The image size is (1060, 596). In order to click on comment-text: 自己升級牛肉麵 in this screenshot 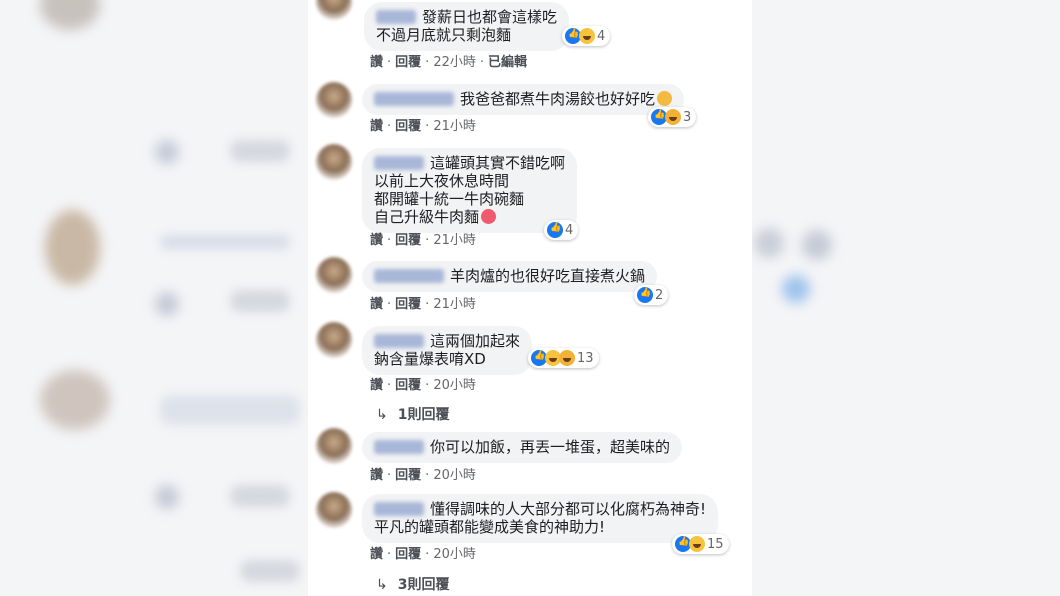, I will do `click(427, 217)`.